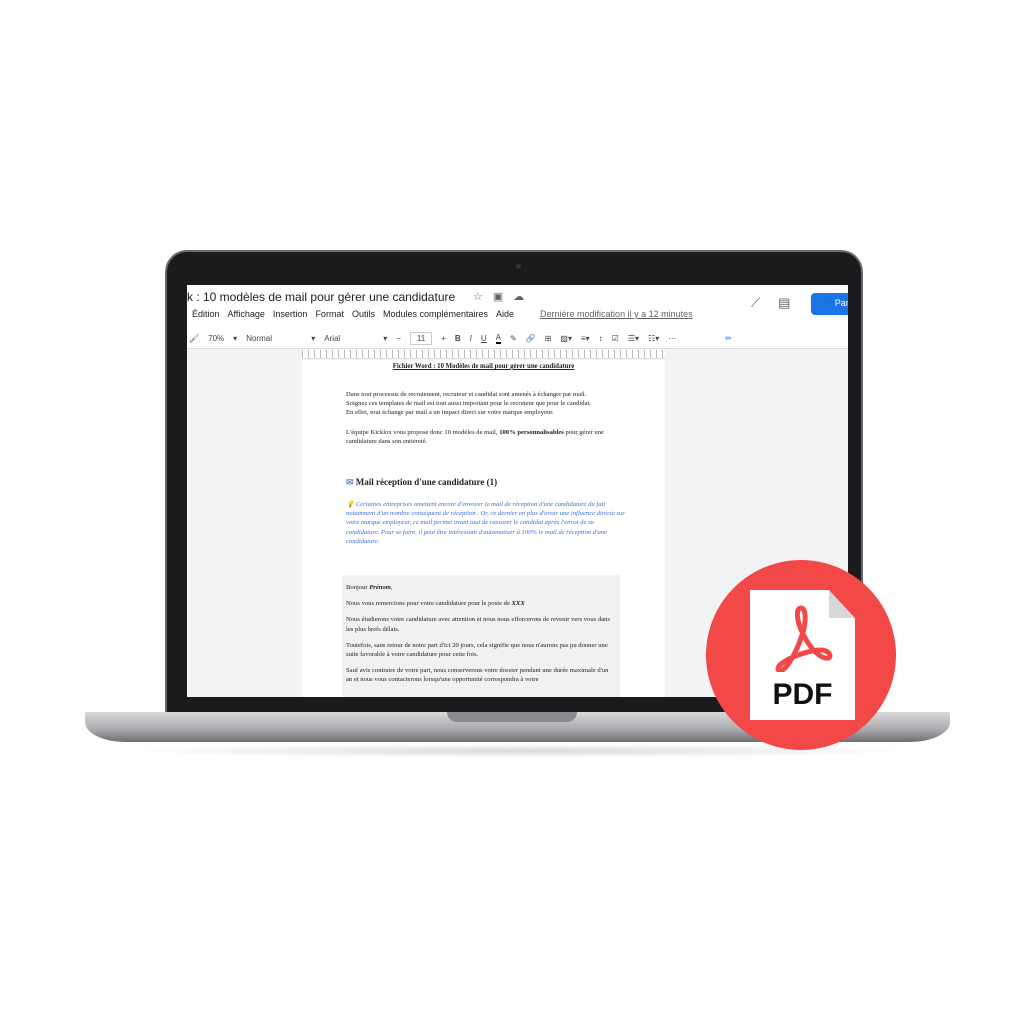  Describe the element at coordinates (498, 338) in the screenshot. I see `text-color-button: A` at that location.